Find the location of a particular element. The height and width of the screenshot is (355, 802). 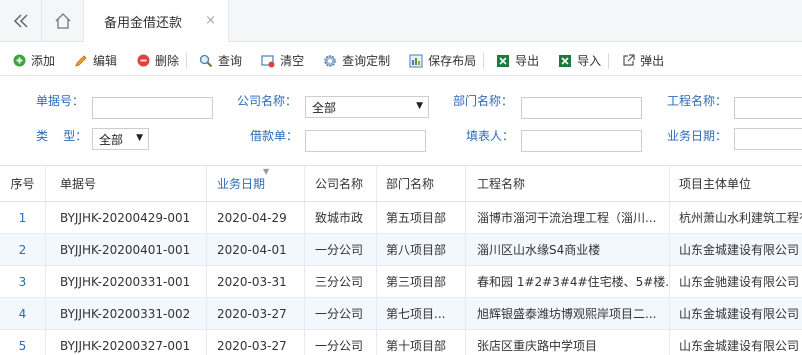

doc-no-cell: BYJJHK-20200401-001 is located at coordinates (126, 249).